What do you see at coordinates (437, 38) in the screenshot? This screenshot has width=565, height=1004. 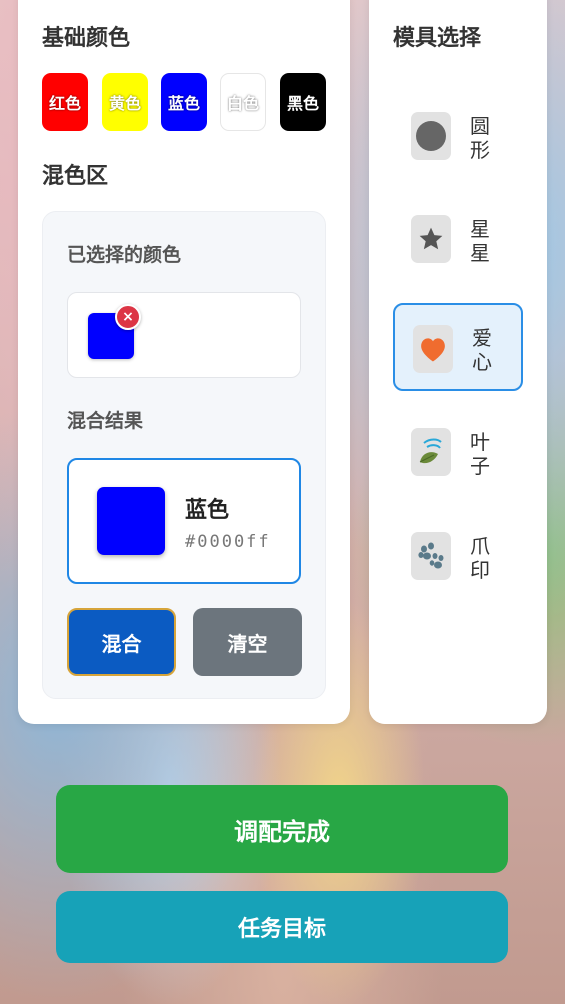 I see `mold-select-title: 模具选择` at bounding box center [437, 38].